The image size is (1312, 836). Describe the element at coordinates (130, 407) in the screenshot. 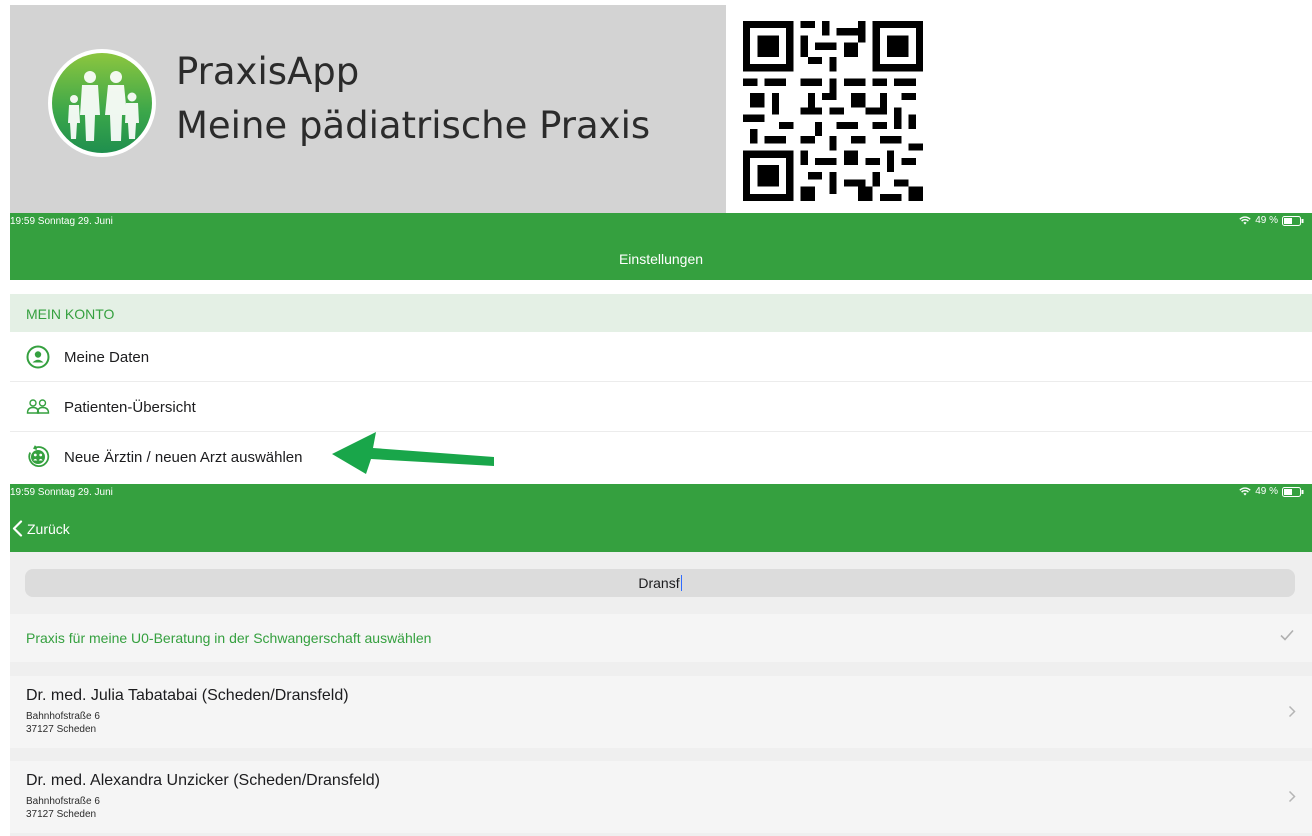

I see `settings-item-label: Patienten-Übersicht` at that location.